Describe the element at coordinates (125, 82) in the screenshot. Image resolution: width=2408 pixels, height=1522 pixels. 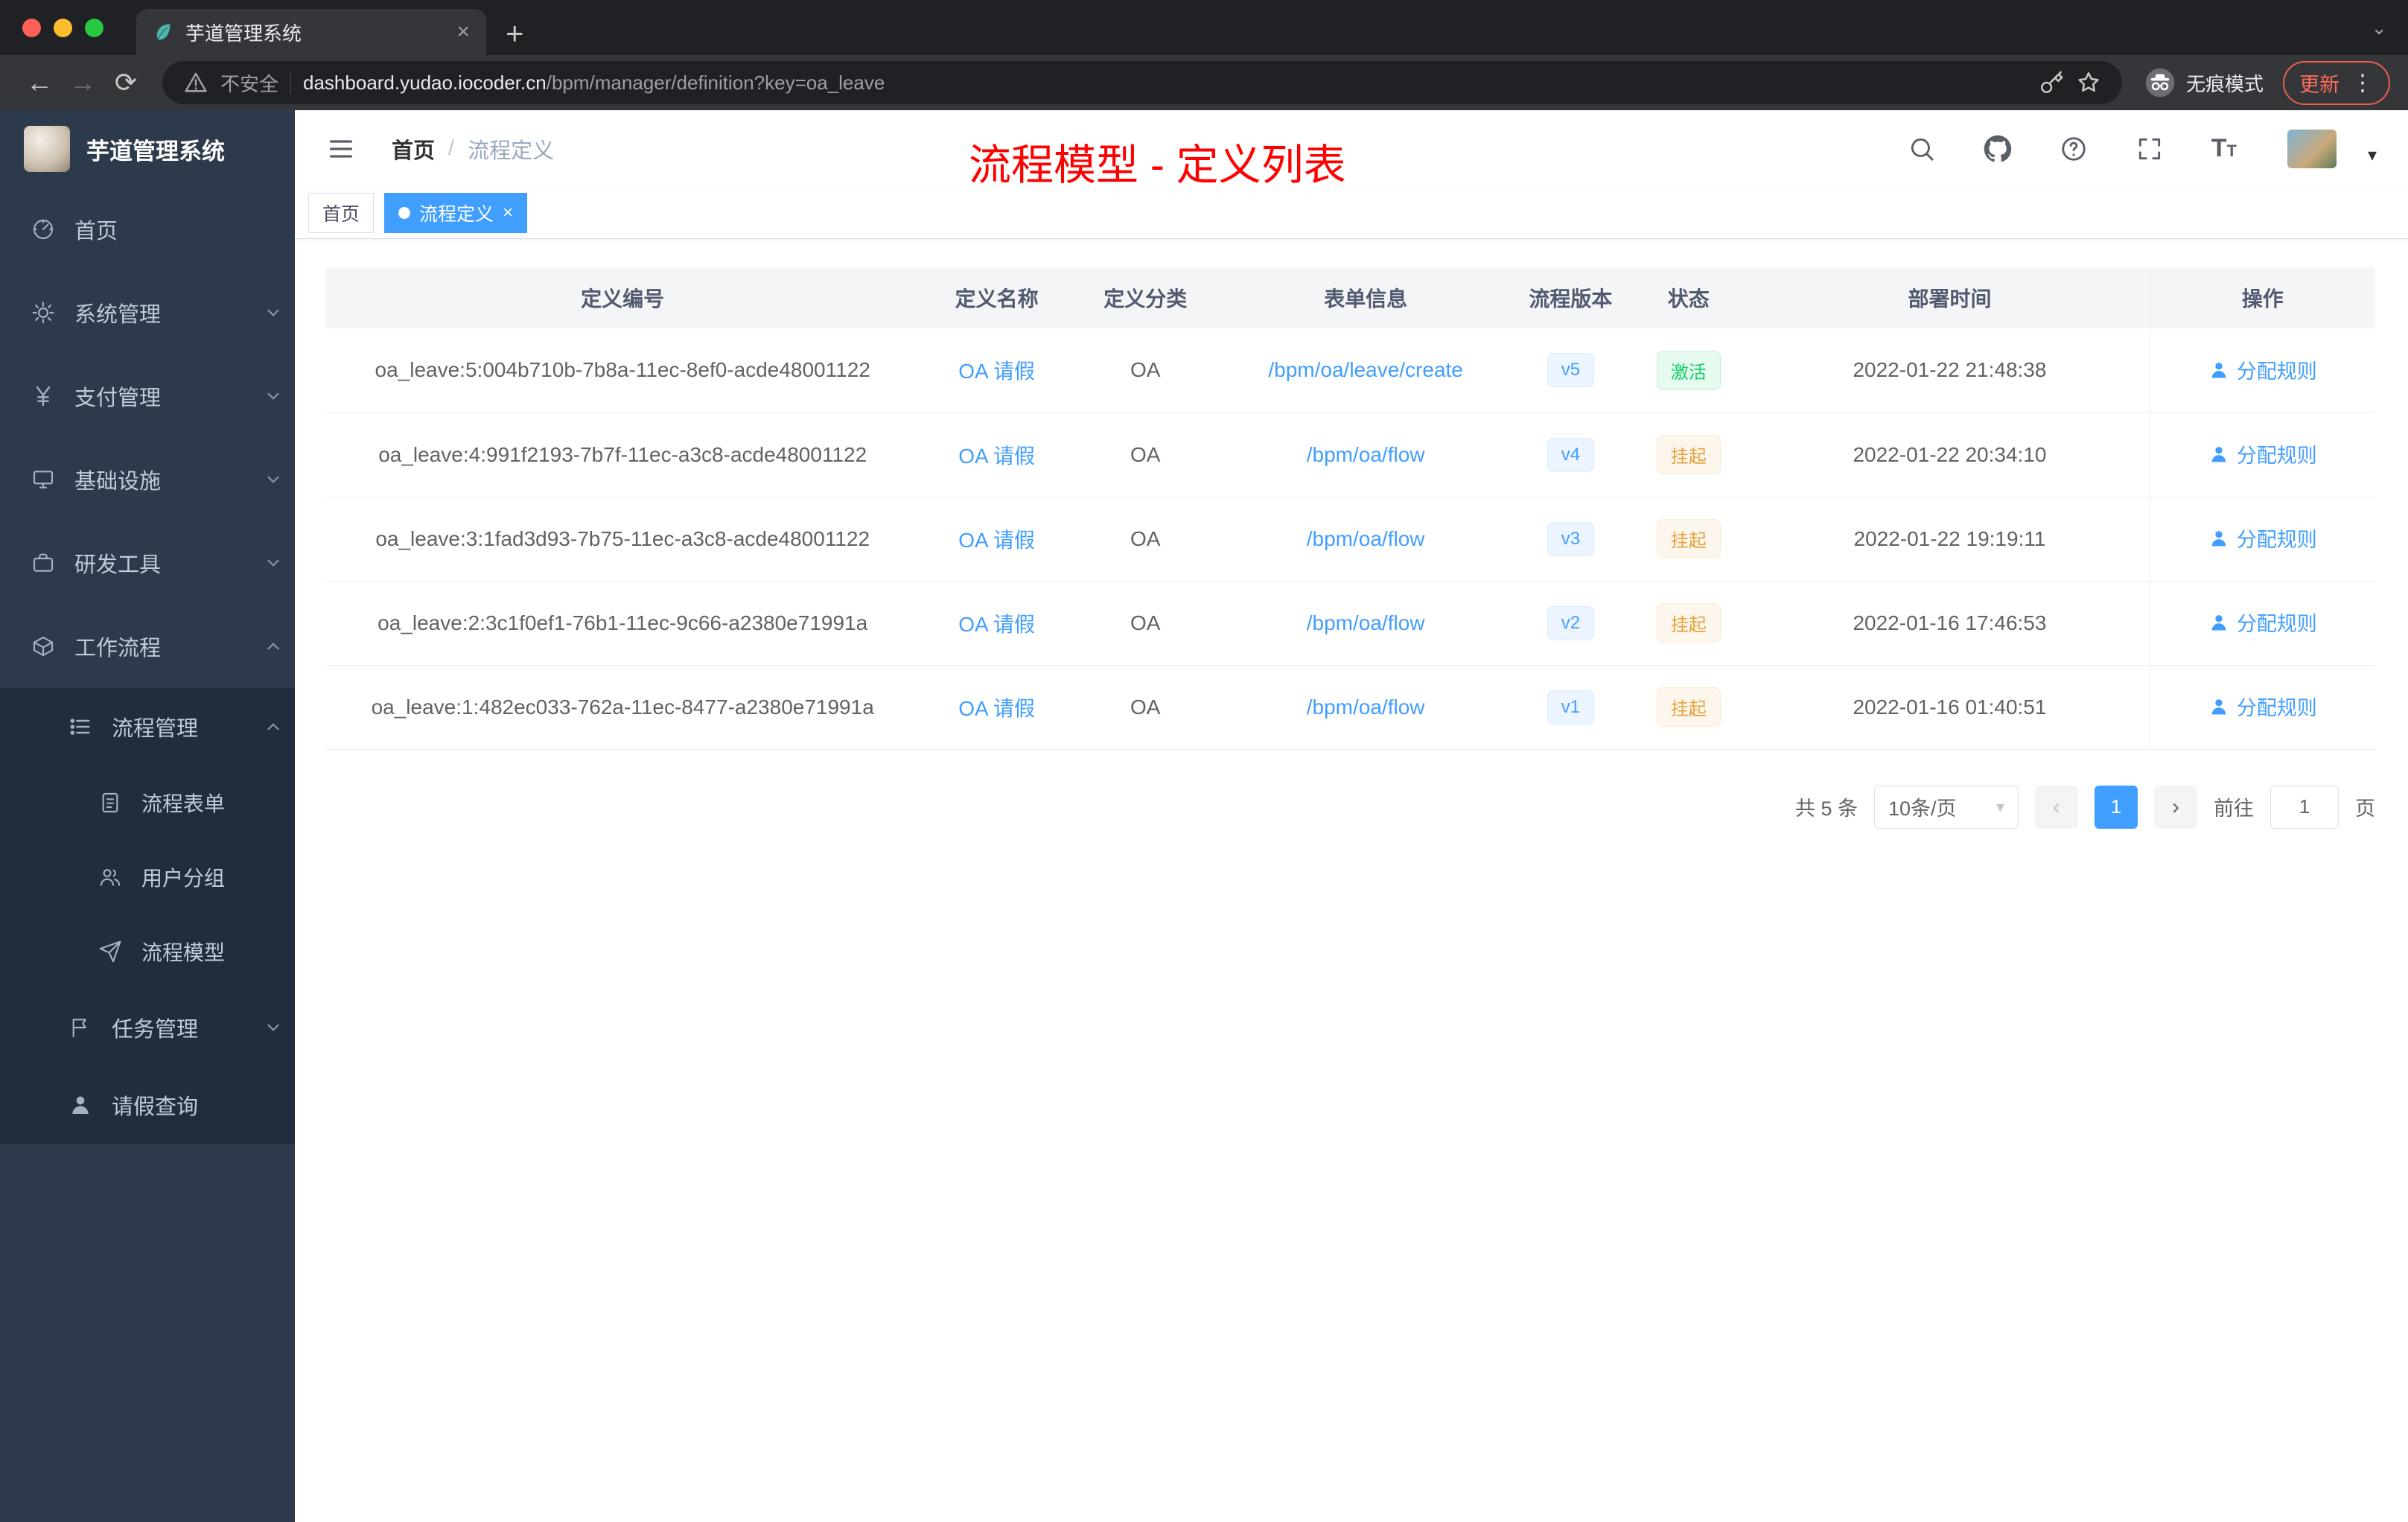
I see `reload-button: ⟳` at that location.